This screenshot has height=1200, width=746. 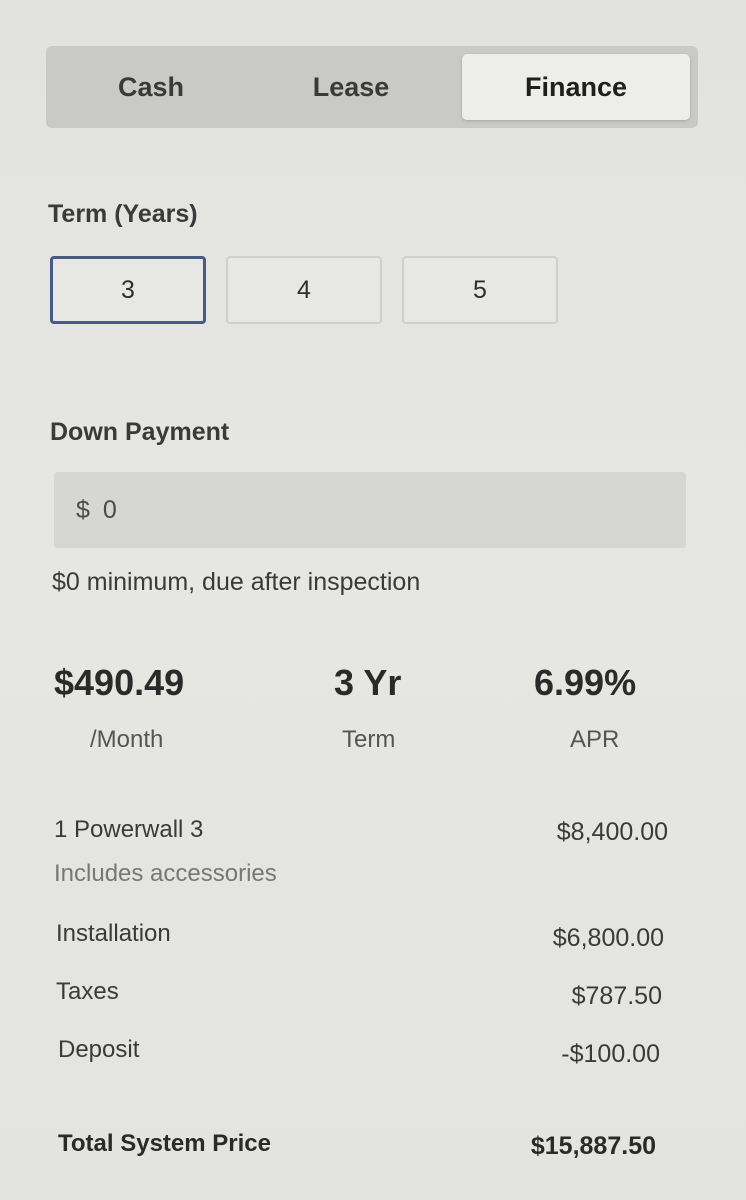 I want to click on apr-value: 6.99%, so click(x=585, y=682).